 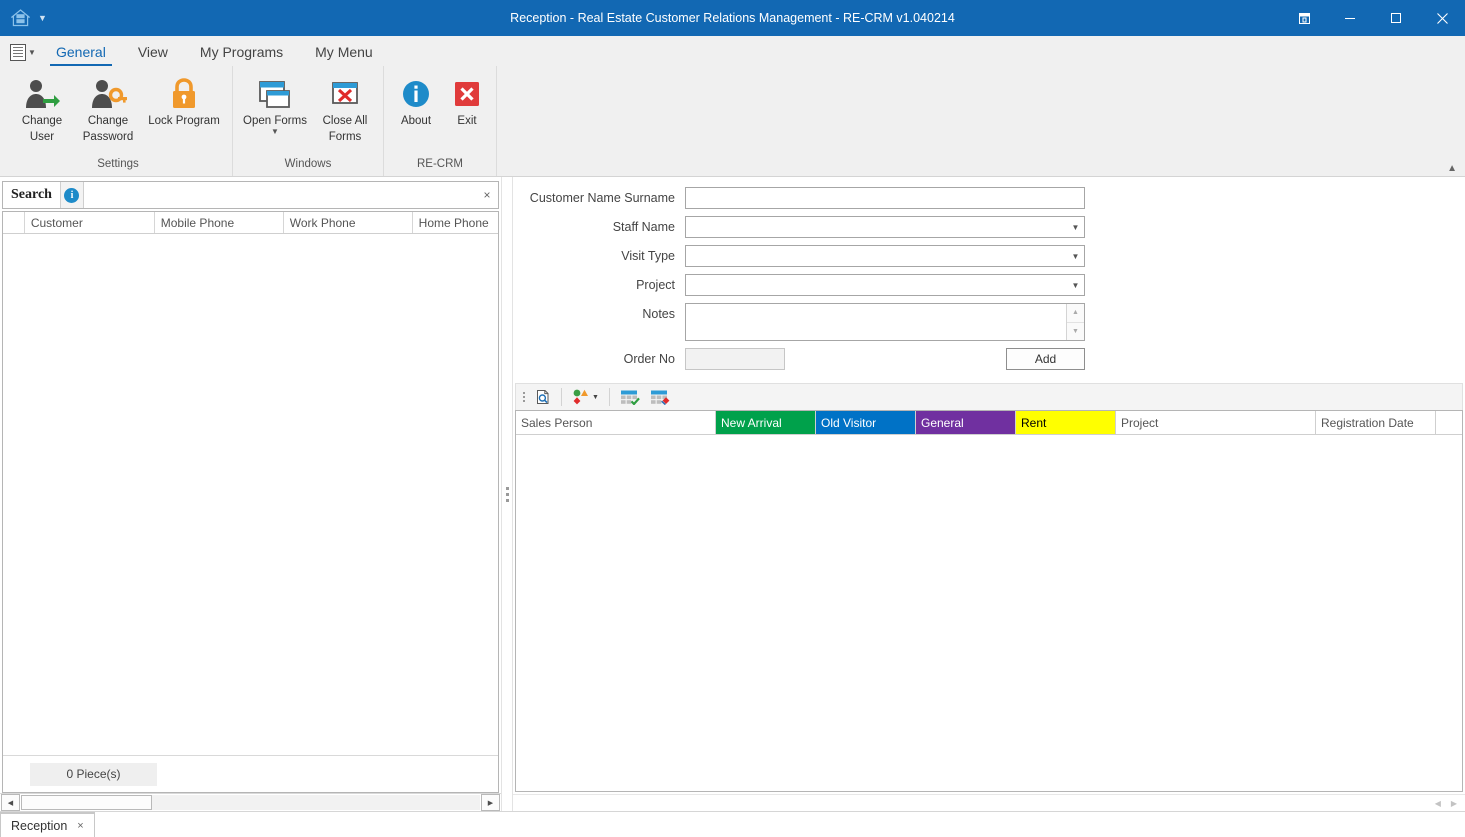 I want to click on change-password-icon, so click(x=108, y=94).